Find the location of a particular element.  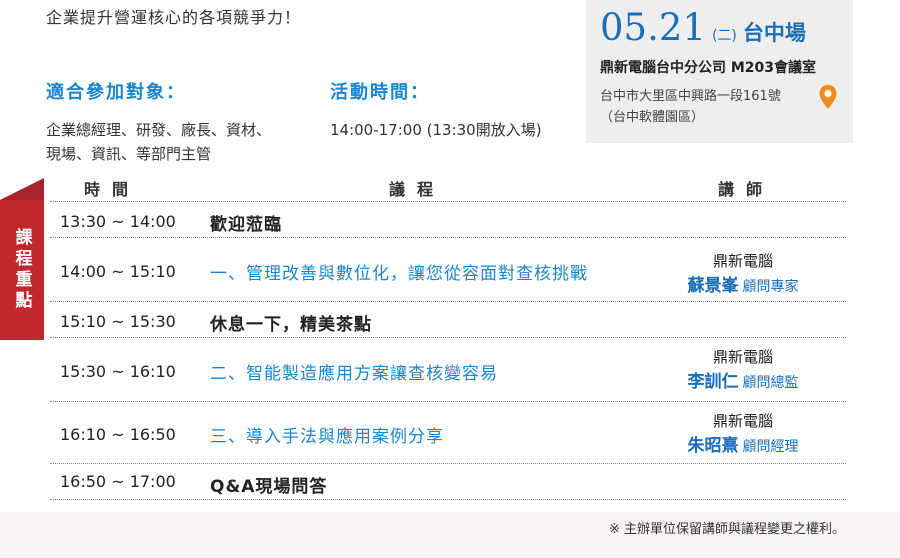

header-agenda: 議程 is located at coordinates (417, 189).